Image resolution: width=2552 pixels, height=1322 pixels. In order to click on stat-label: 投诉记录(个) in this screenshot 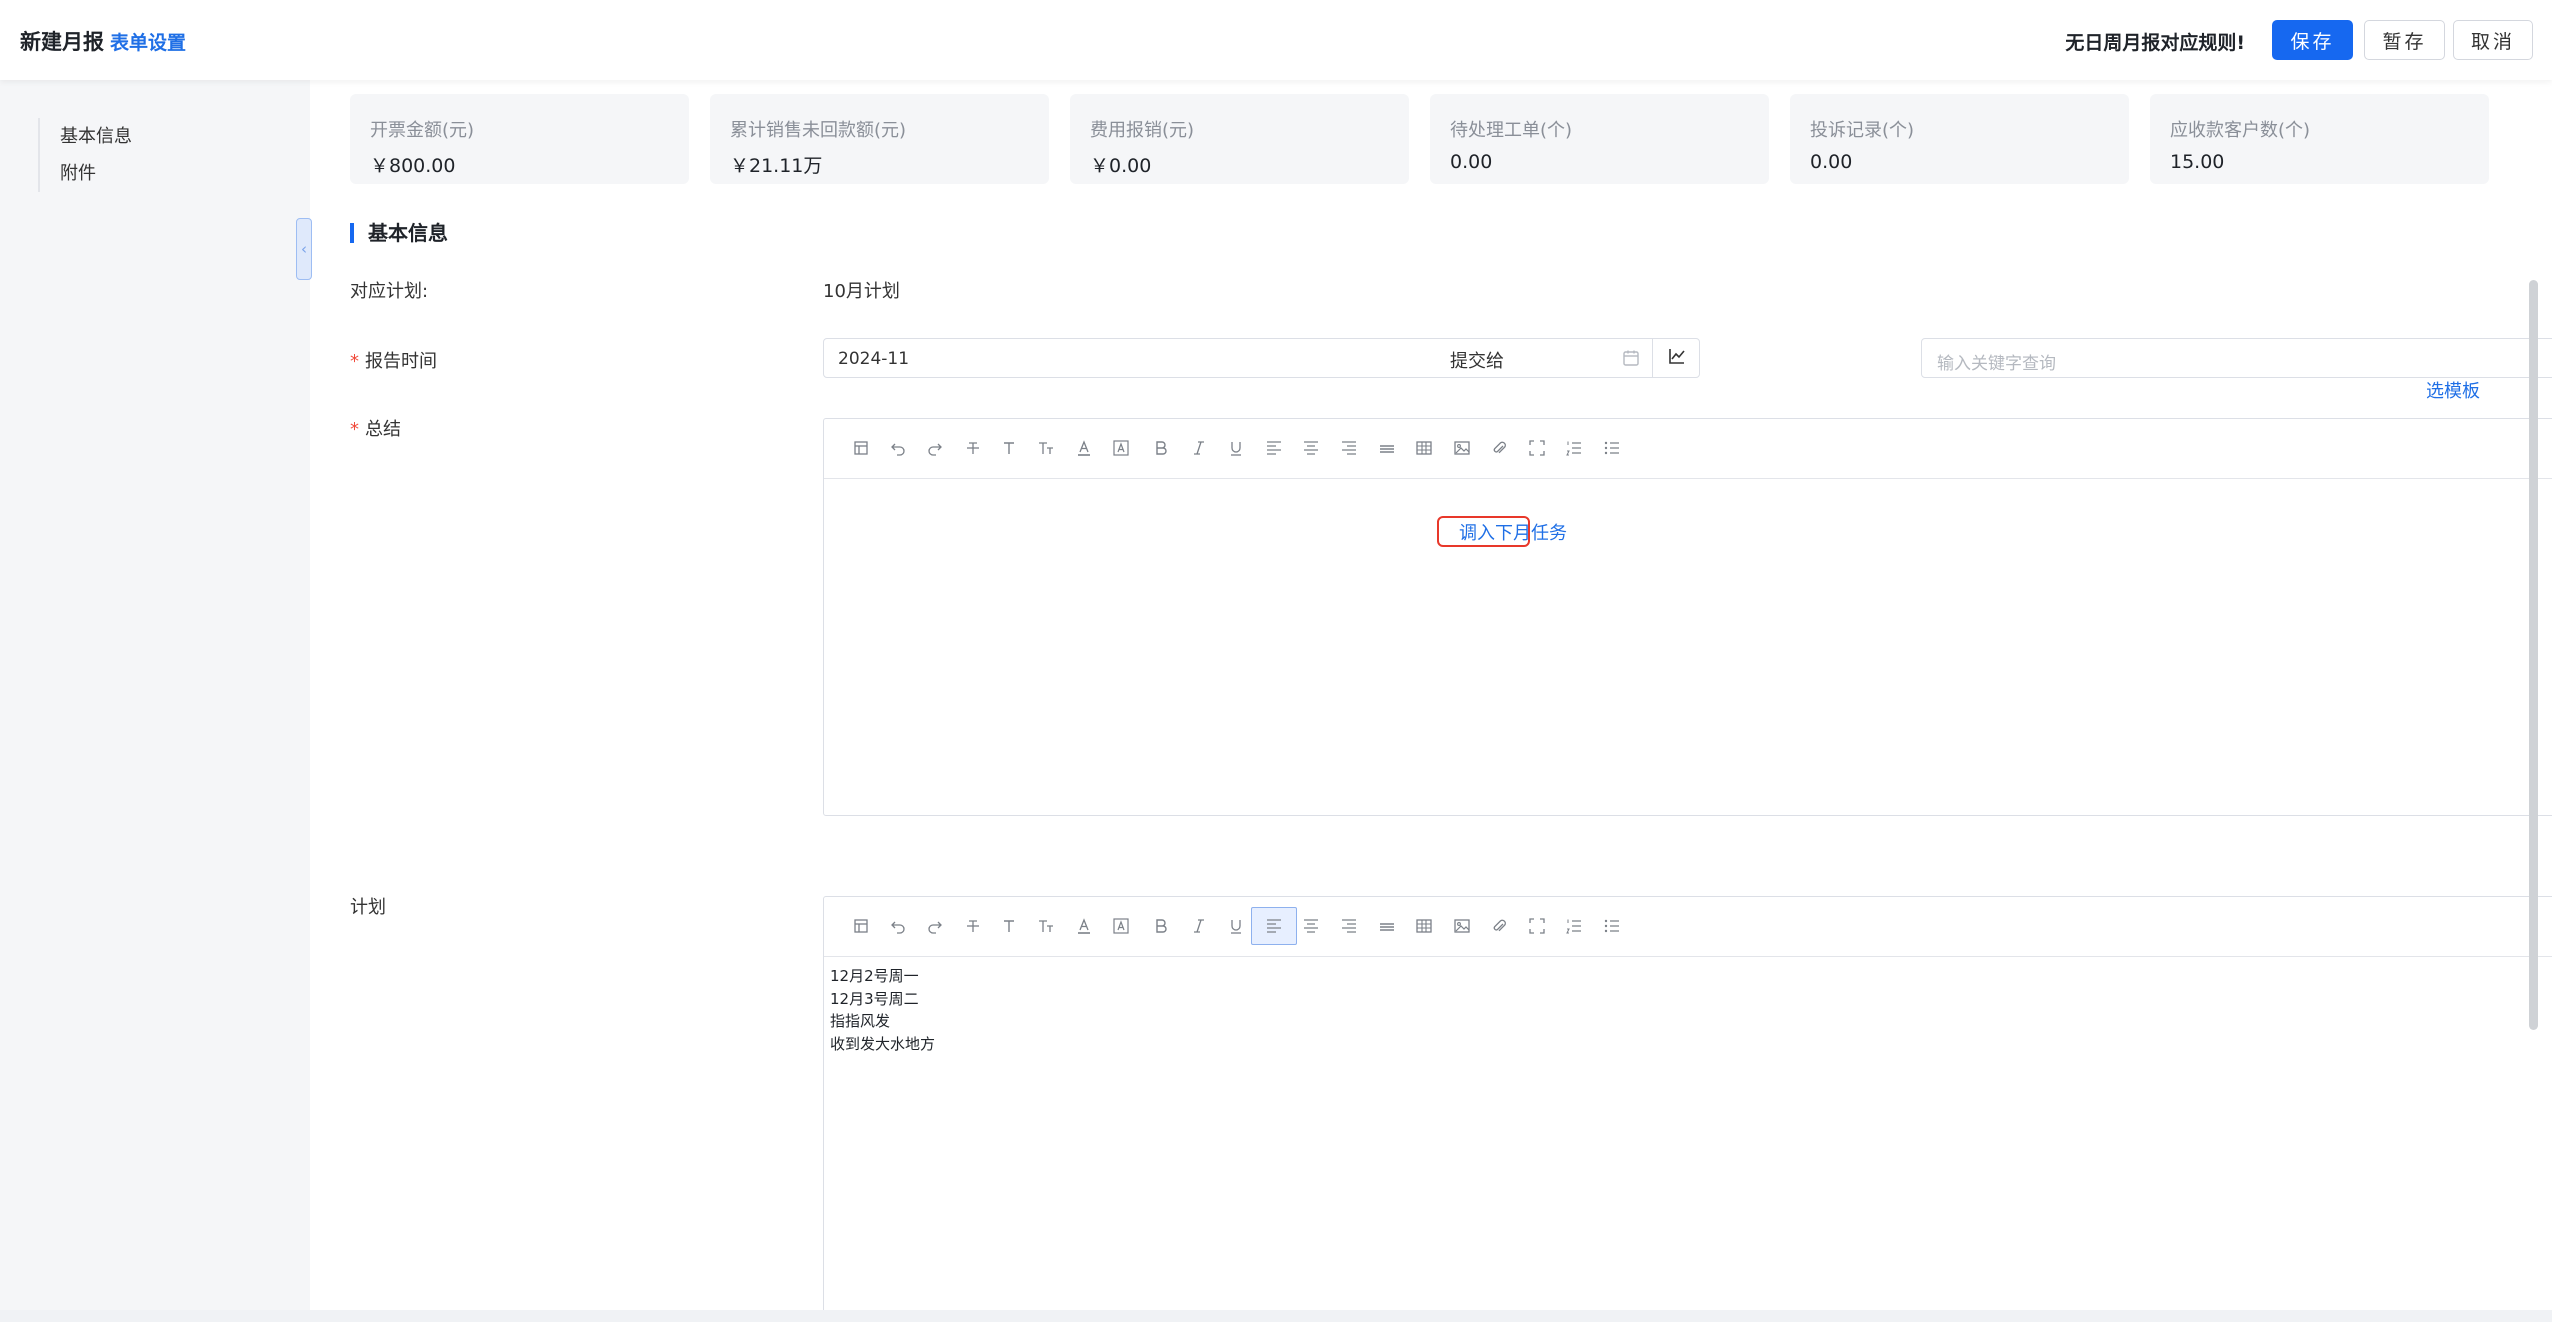, I will do `click(1862, 130)`.